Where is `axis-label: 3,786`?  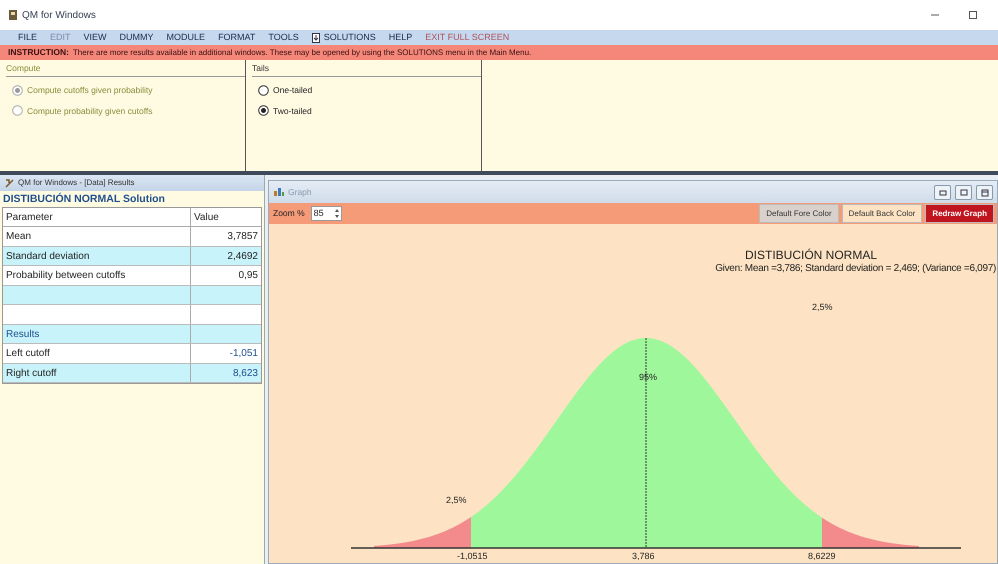
axis-label: 3,786 is located at coordinates (643, 556).